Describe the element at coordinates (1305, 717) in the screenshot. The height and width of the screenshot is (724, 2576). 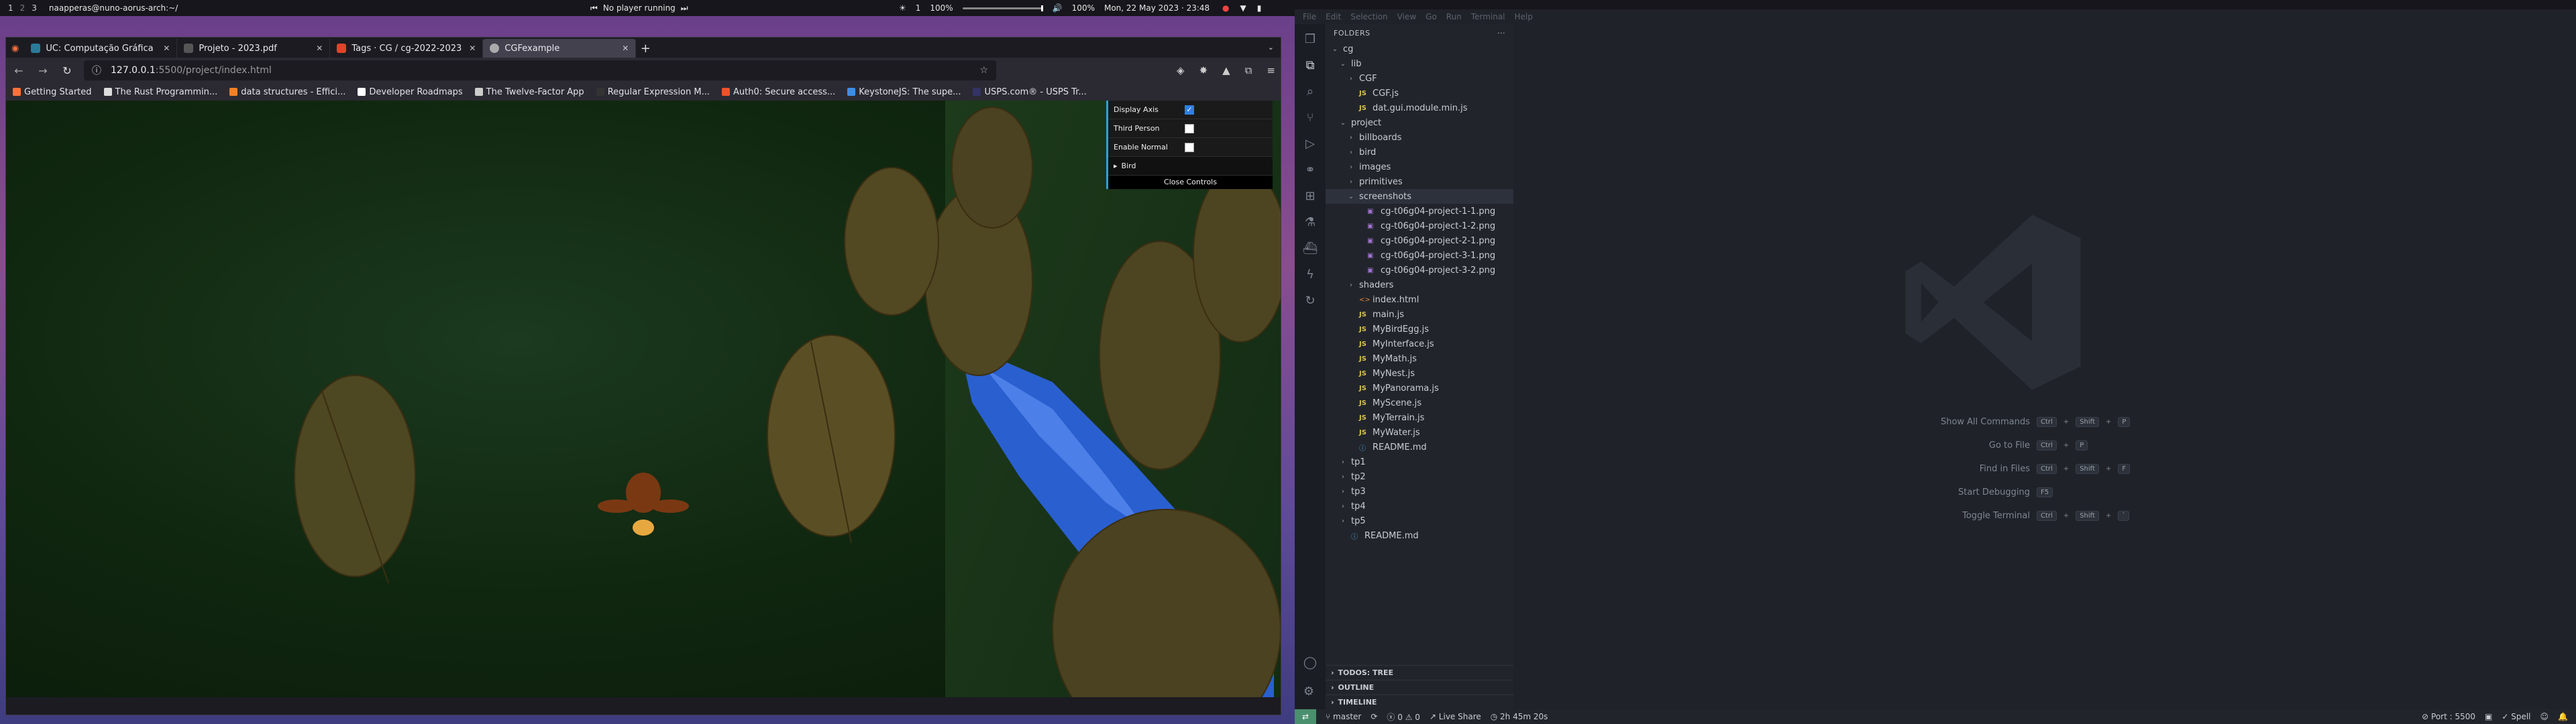
I see `remote-indicator-icon: ⇄` at that location.